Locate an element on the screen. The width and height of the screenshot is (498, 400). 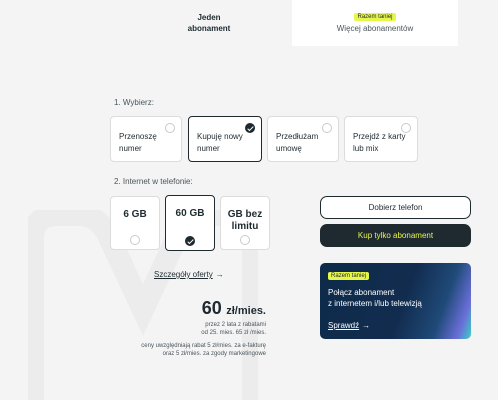
offer-details-link: Szczegóły oferty → is located at coordinates (189, 274).